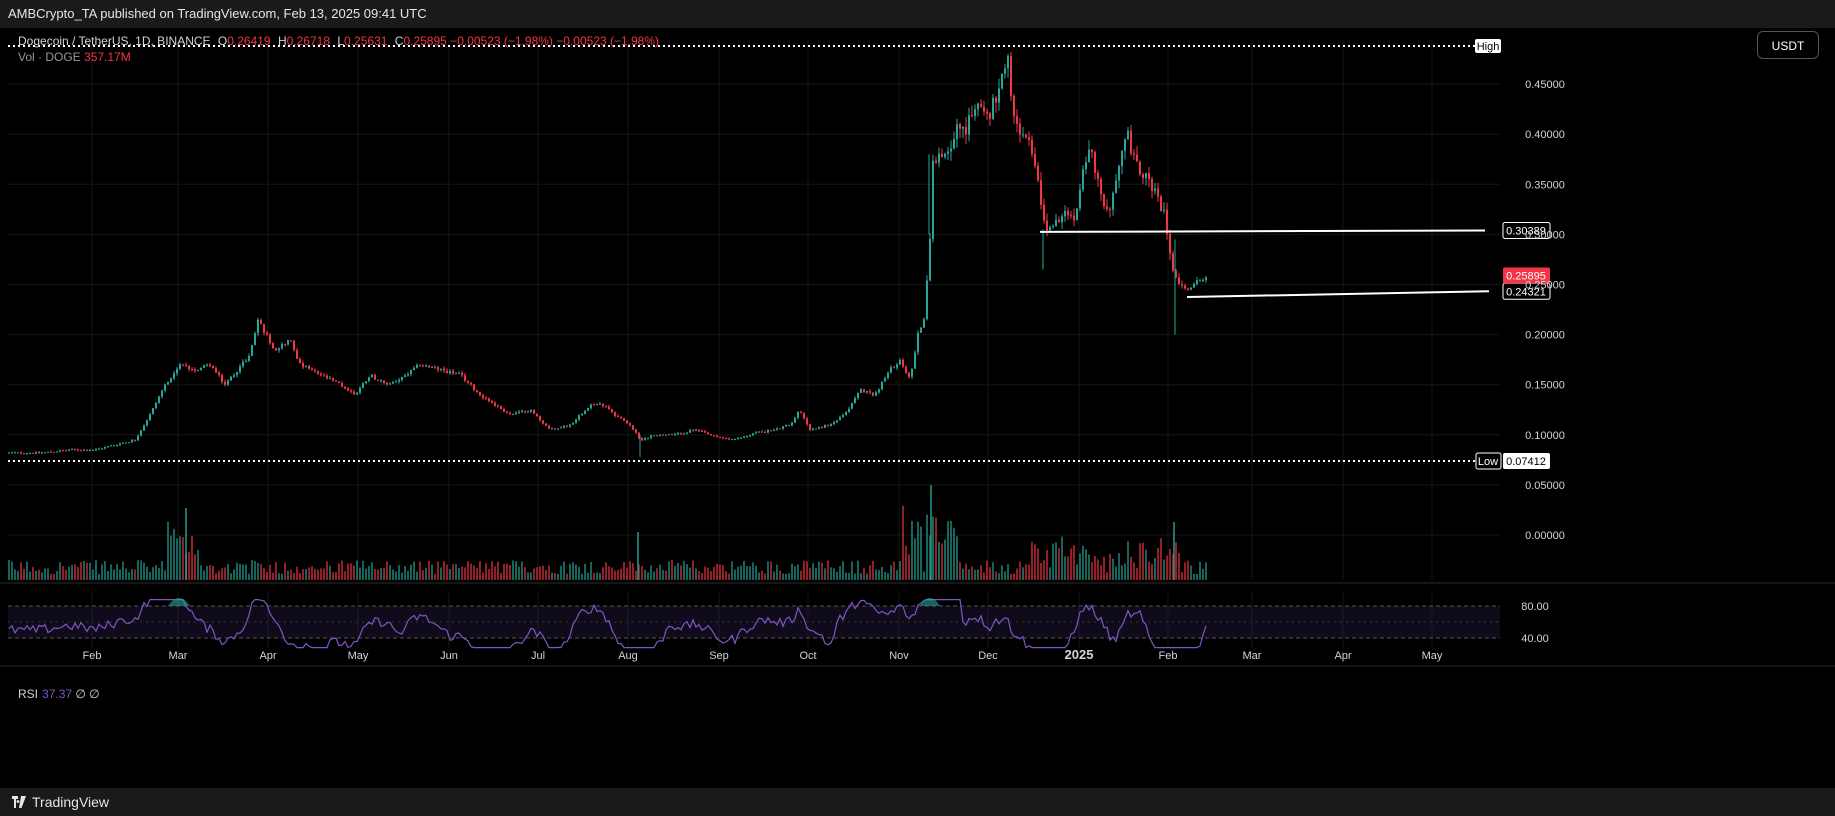 Image resolution: width=1835 pixels, height=816 pixels. I want to click on tradingview-brand: TradingView, so click(70, 802).